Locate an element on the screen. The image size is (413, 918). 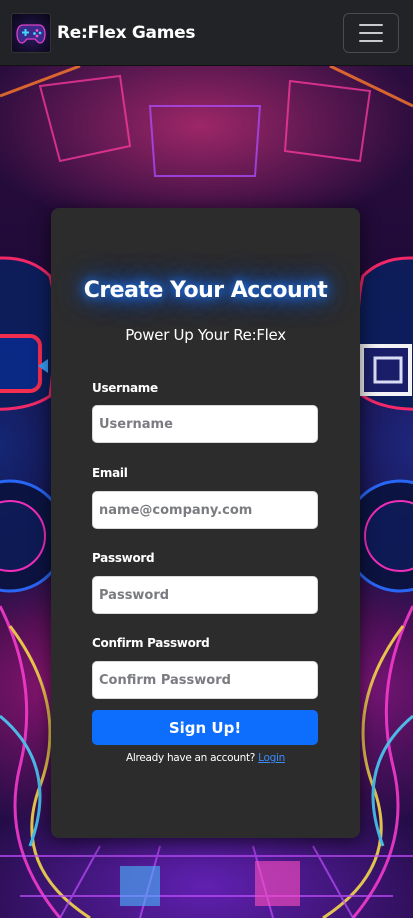
login-link: Login is located at coordinates (271, 758).